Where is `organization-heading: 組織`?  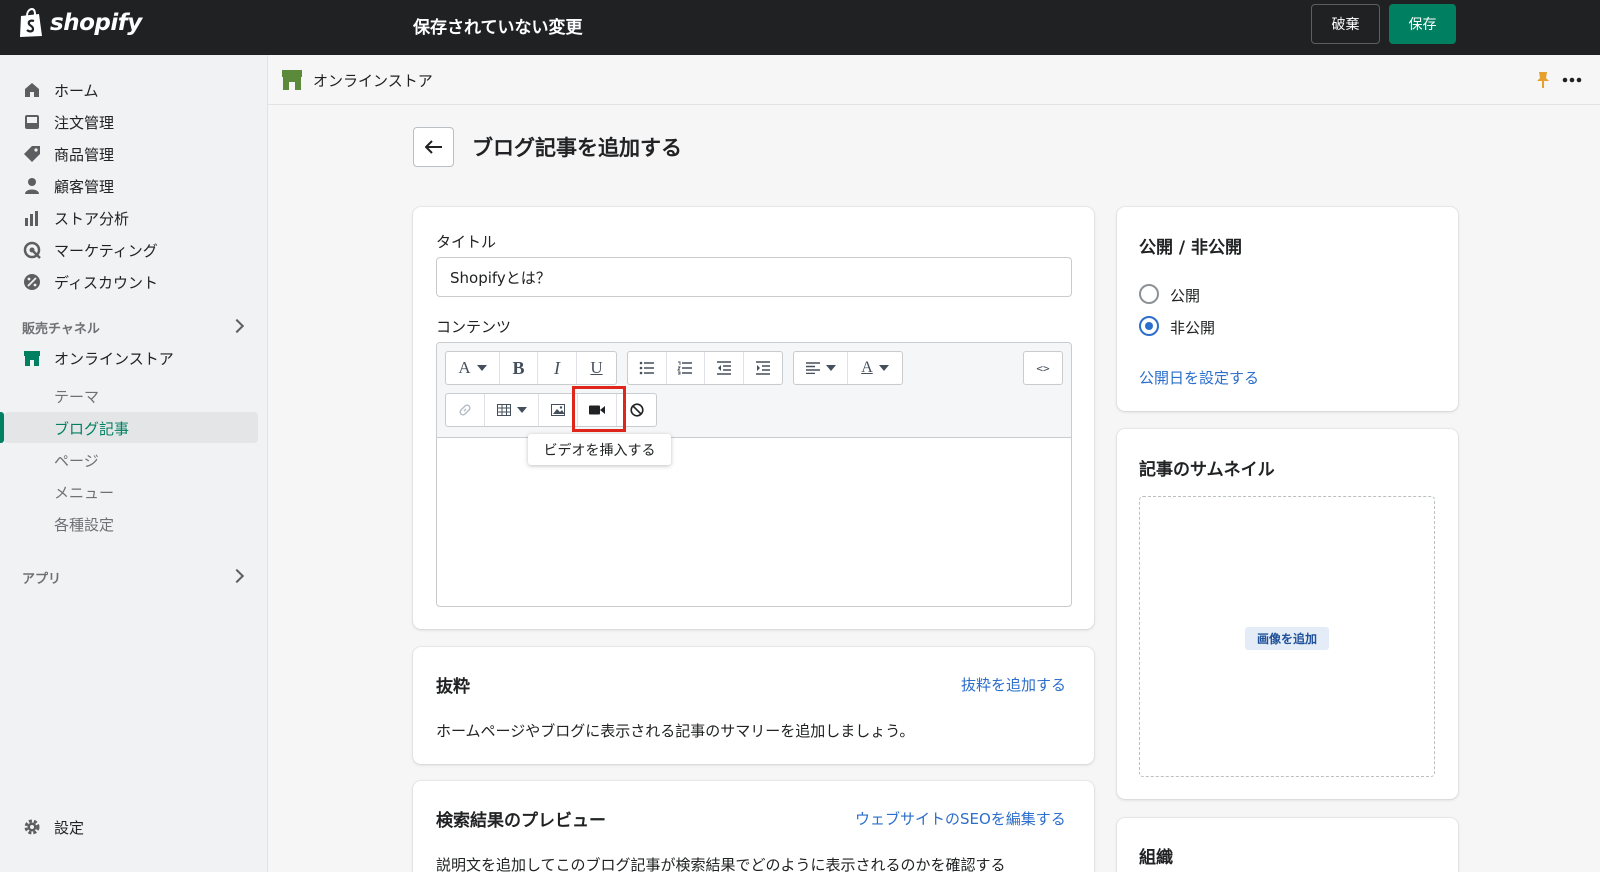
organization-heading: 組織 is located at coordinates (1156, 858).